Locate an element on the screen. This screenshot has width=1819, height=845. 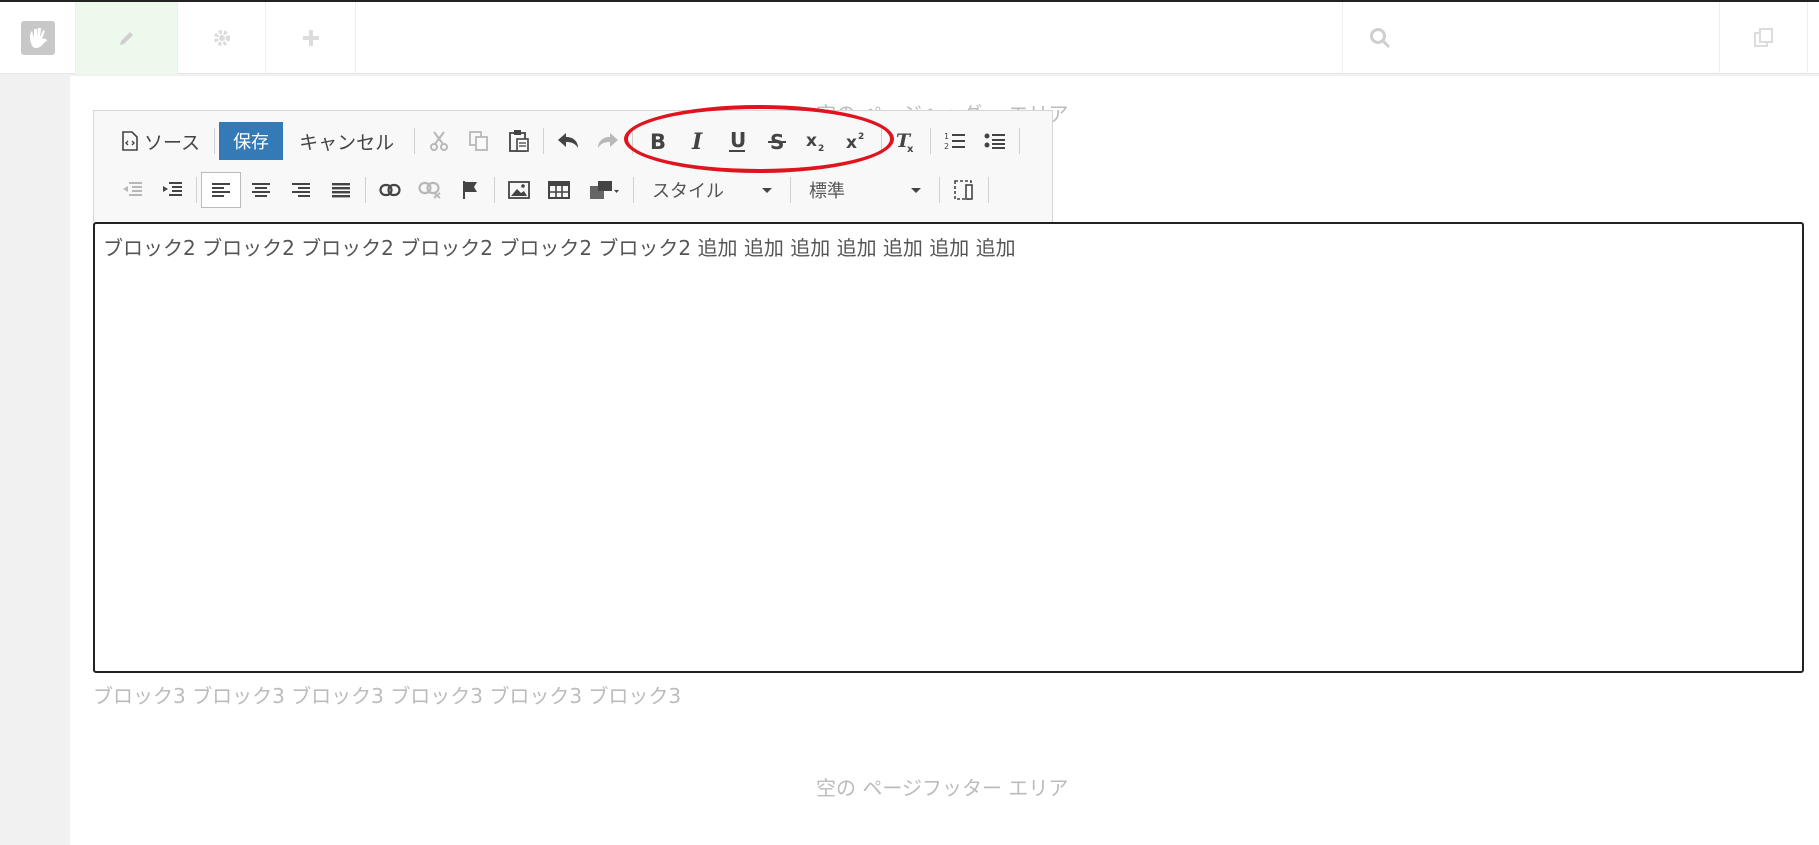
copy-button is located at coordinates (479, 141).